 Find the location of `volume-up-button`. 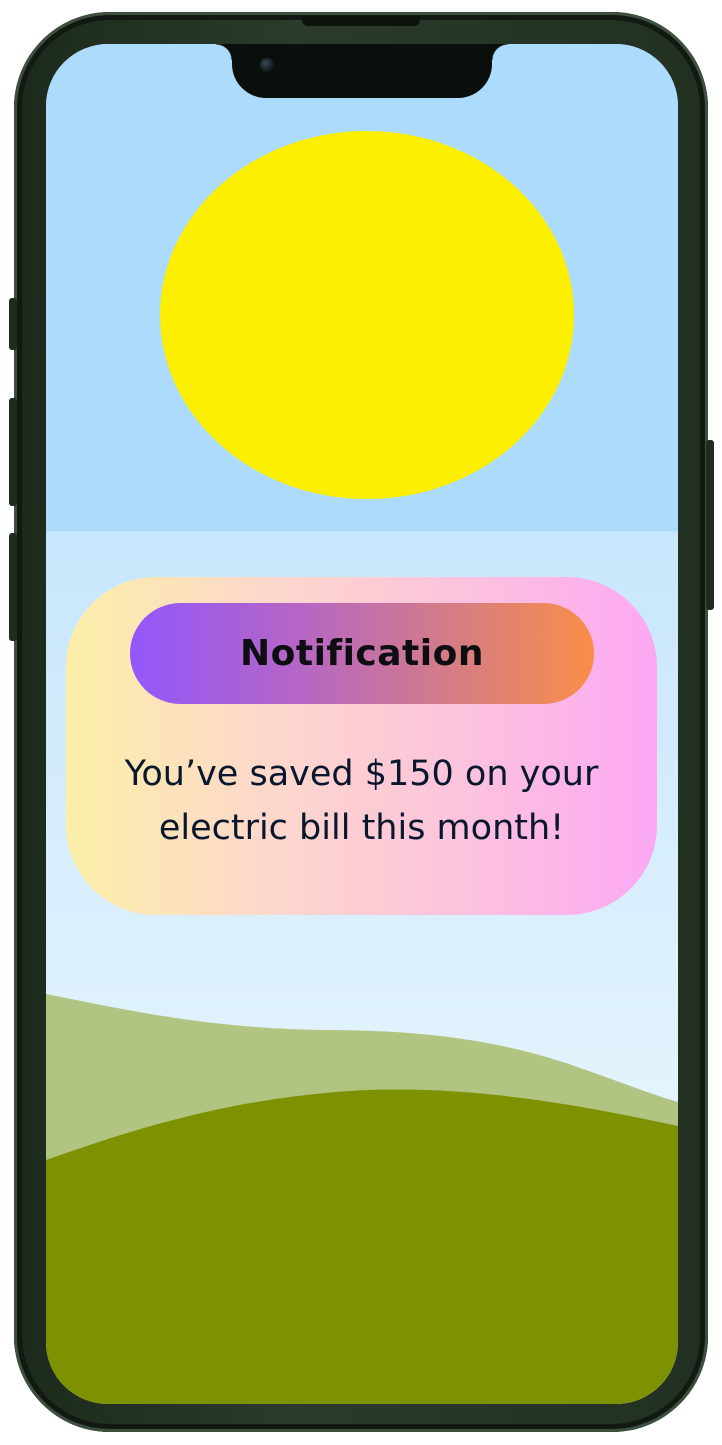

volume-up-button is located at coordinates (13, 452).